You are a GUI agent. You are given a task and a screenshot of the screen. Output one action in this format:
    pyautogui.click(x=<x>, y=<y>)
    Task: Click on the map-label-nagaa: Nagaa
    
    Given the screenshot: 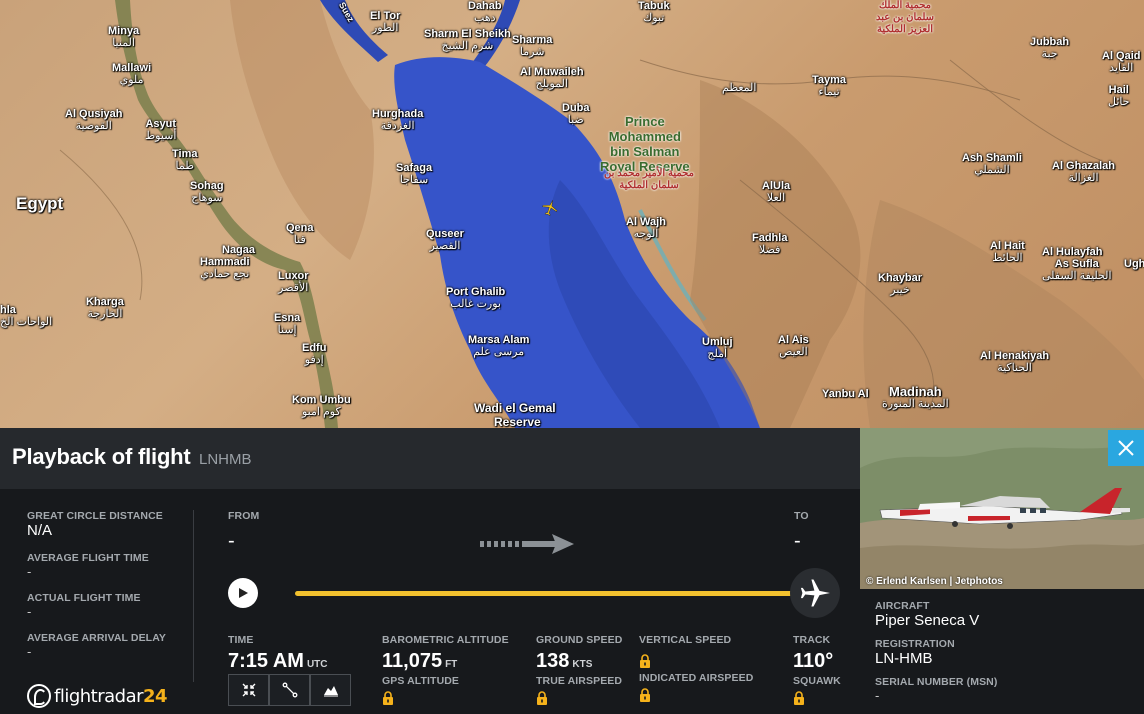 What is the action you would take?
    pyautogui.click(x=238, y=250)
    